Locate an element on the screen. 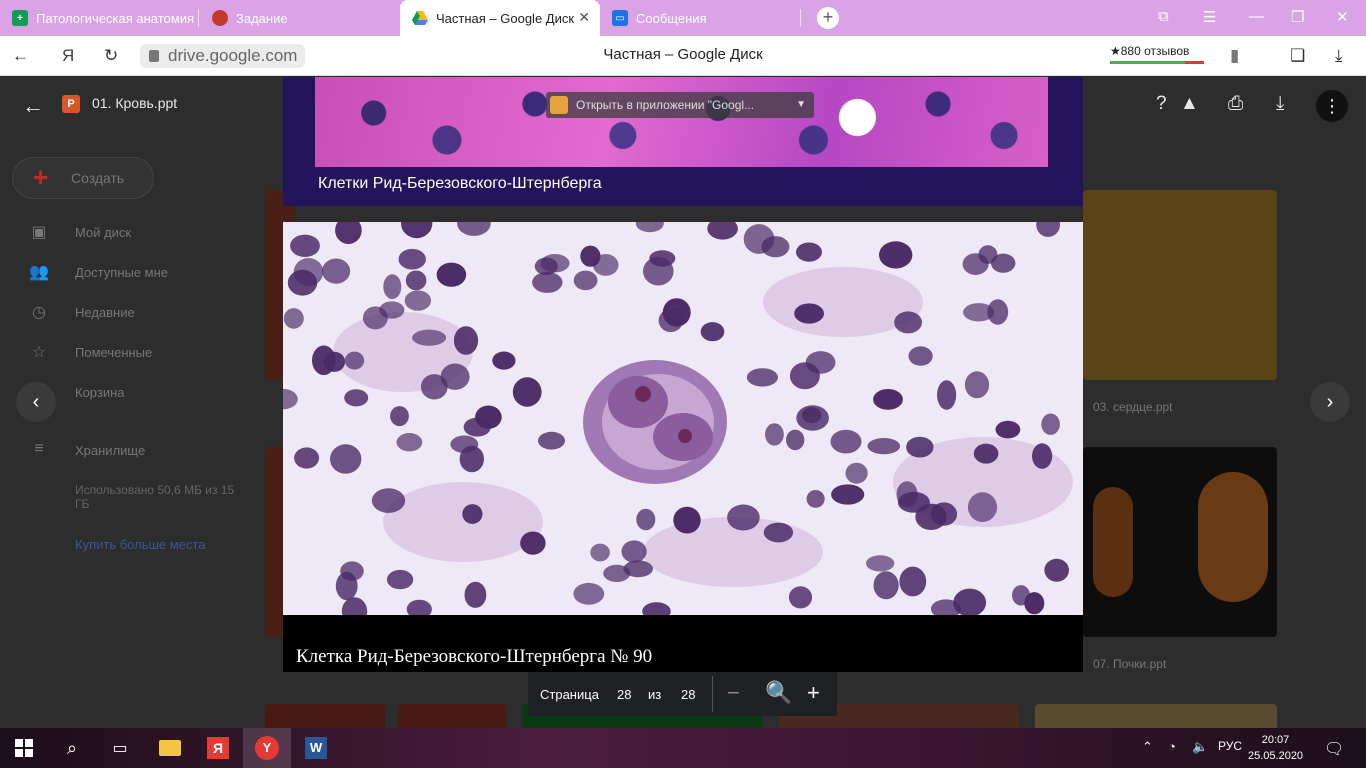  sidebar-item-shared: 👥 Доступные мне is located at coordinates (125, 273).